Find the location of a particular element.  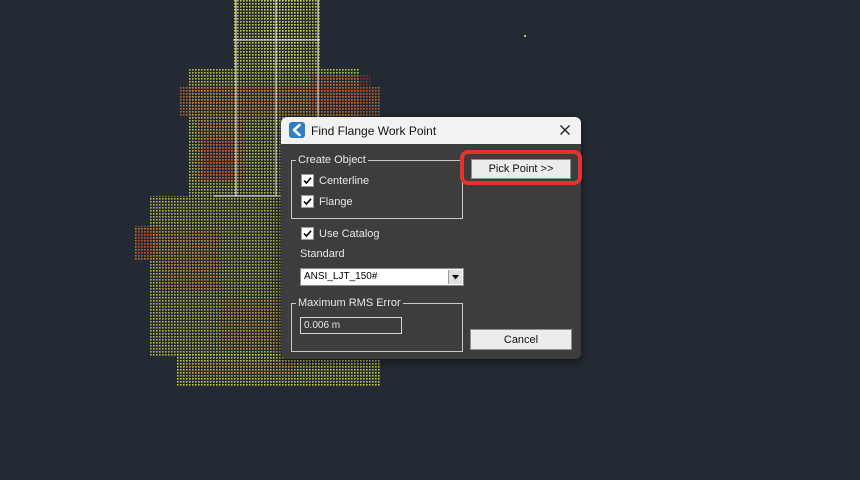

cancel-button: Cancel is located at coordinates (521, 339).